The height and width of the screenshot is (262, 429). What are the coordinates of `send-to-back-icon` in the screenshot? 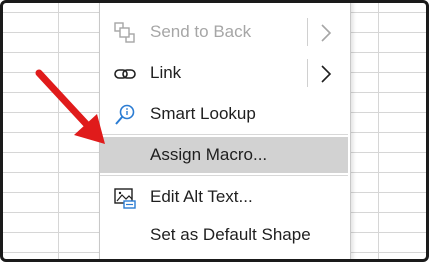 It's located at (124, 32).